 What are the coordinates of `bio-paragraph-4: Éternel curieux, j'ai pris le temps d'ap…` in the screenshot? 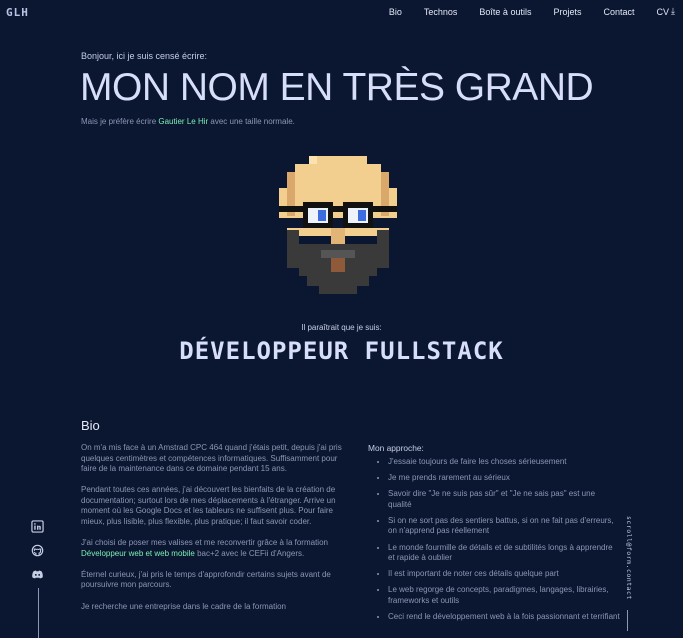 It's located at (206, 579).